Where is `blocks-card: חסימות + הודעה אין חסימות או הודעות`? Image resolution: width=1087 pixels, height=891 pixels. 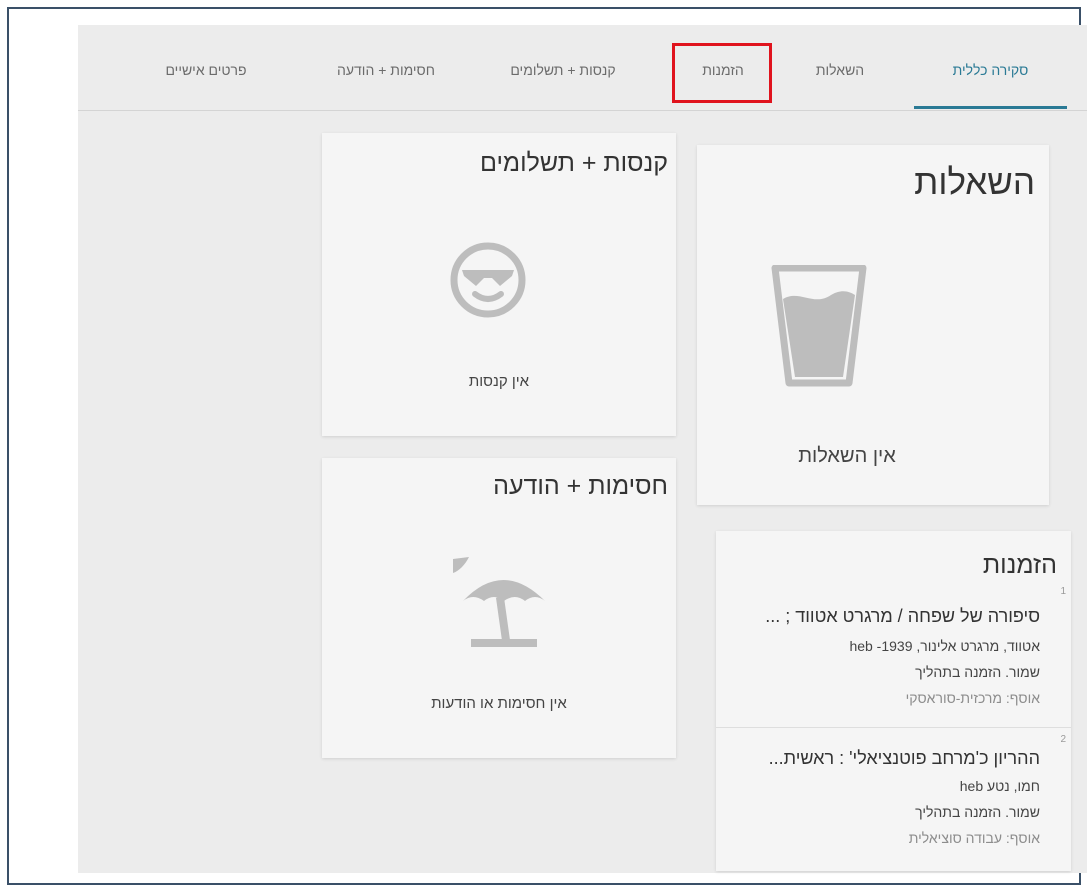
blocks-card: חסימות + הודעה אין חסימות או הודעות is located at coordinates (499, 608).